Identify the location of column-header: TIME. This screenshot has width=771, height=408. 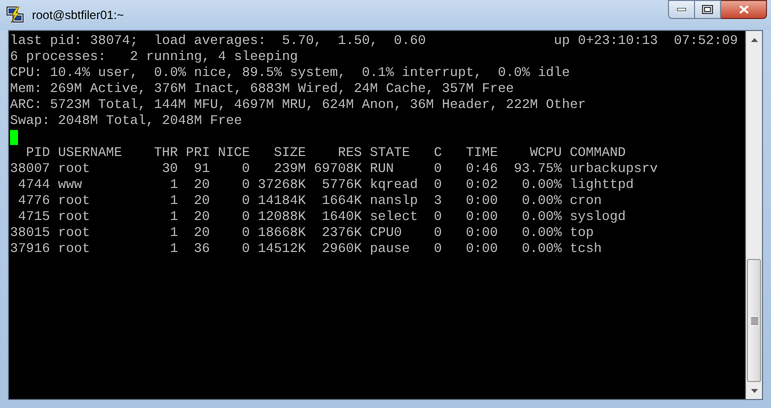
(482, 153).